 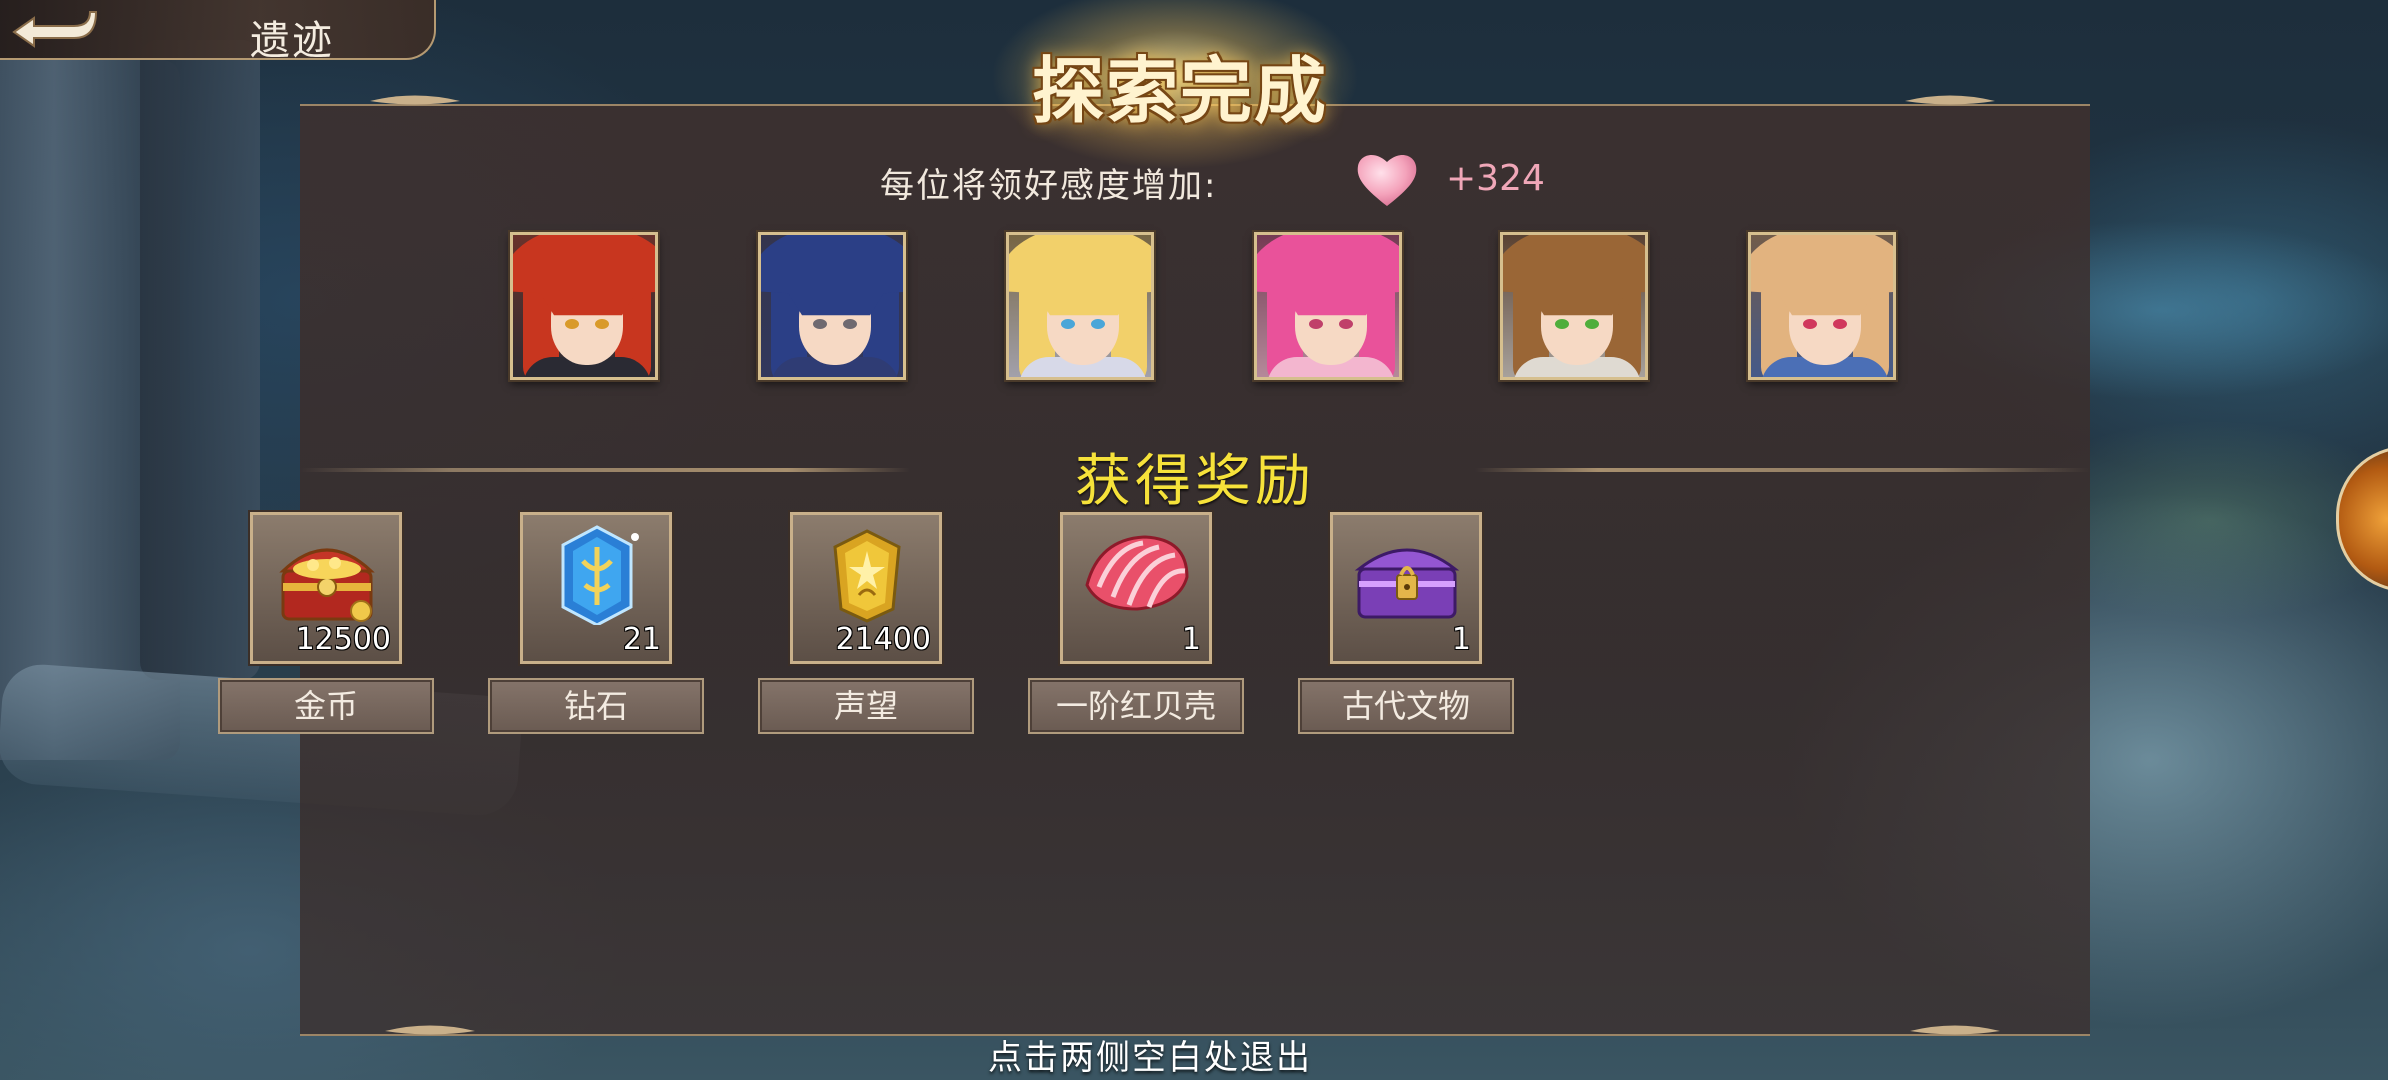 What do you see at coordinates (866, 706) in the screenshot?
I see `reward-name-prestige: 声望` at bounding box center [866, 706].